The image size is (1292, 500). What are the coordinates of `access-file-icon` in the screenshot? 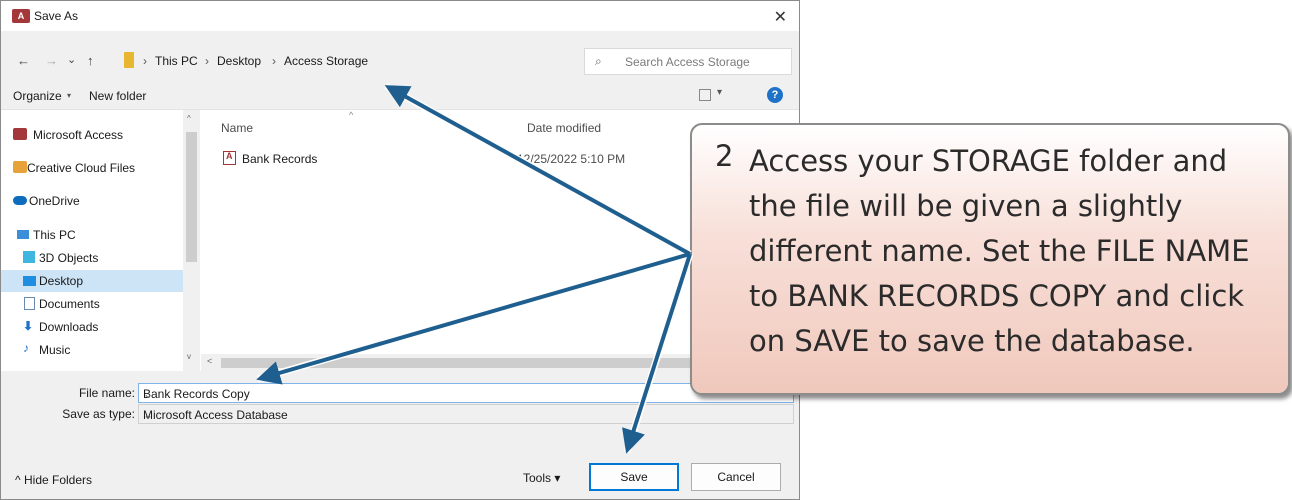 It's located at (229, 158).